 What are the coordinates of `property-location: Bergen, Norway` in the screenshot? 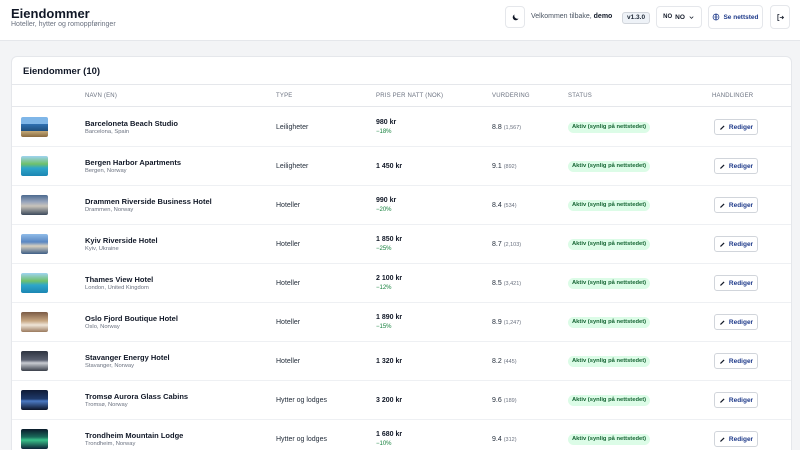 It's located at (106, 171).